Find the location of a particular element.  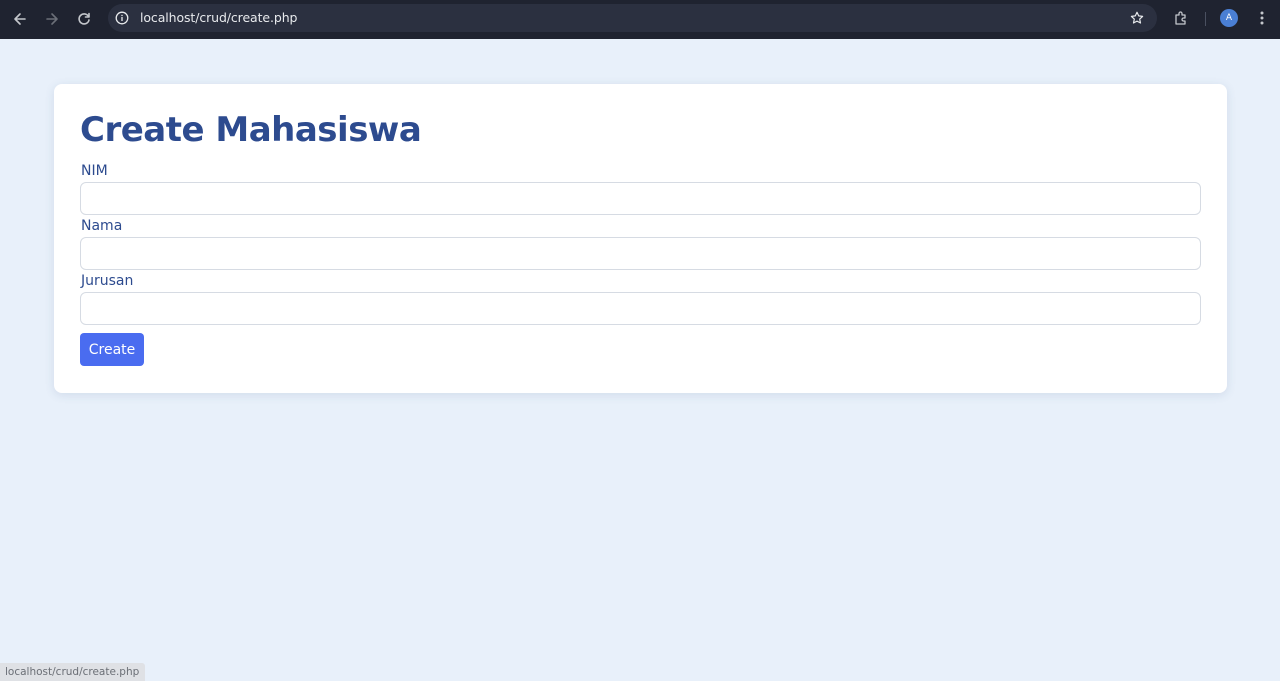

nama-label: Nama is located at coordinates (102, 226).